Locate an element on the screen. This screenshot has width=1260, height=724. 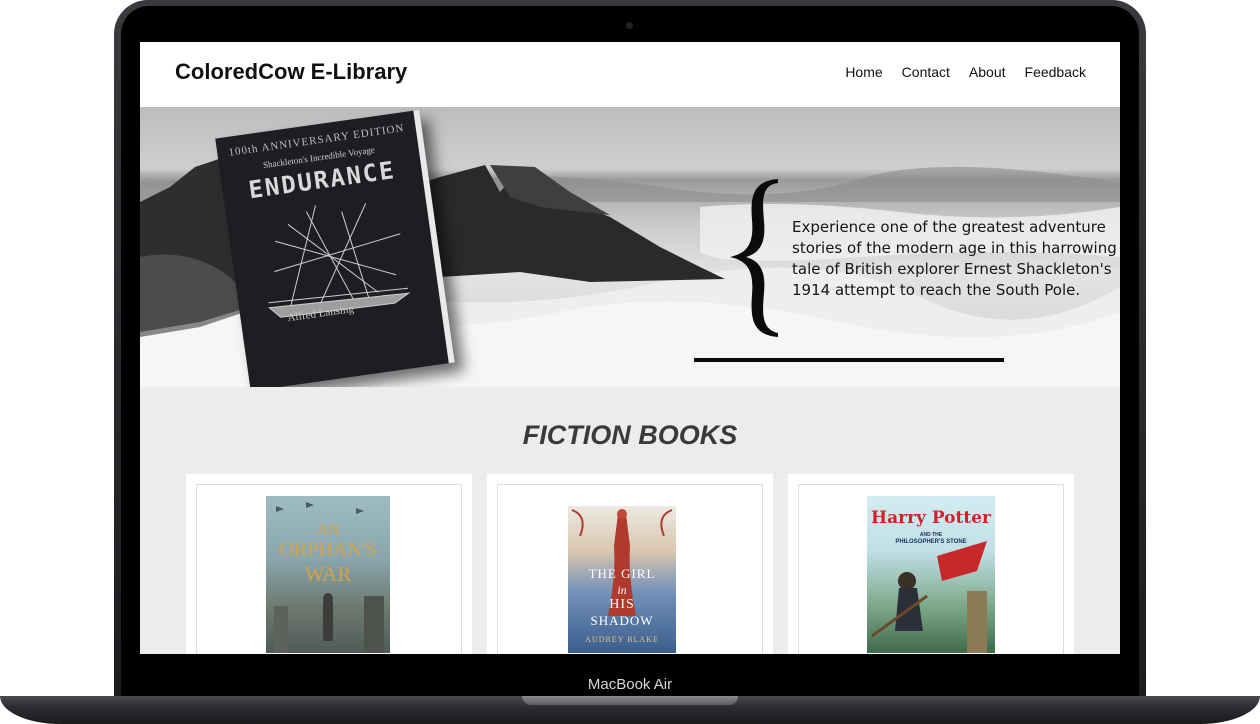
main-nav: Home Contact About Feedback is located at coordinates (965, 72).